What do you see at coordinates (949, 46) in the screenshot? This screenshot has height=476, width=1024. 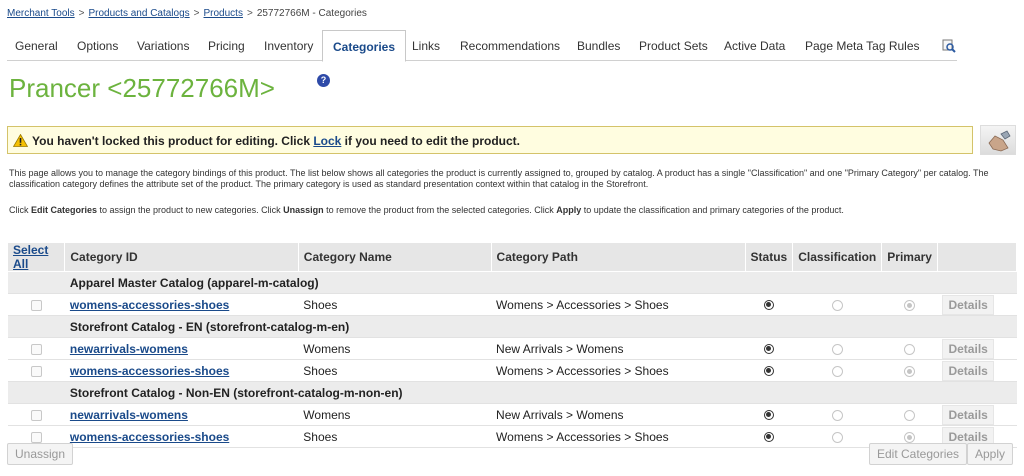 I see `search-preview-icon` at bounding box center [949, 46].